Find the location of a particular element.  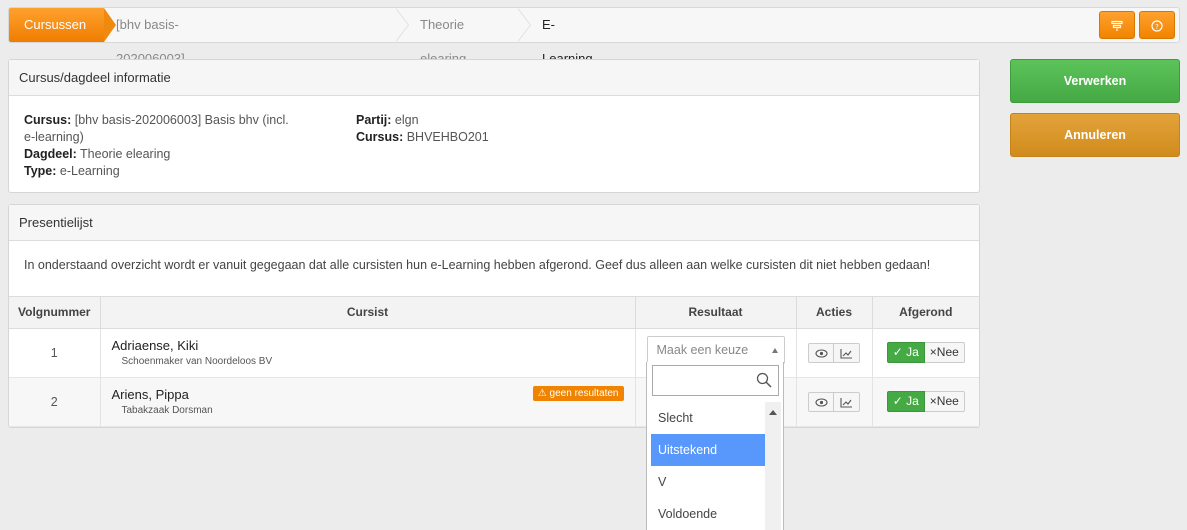

info-course-value-cont: e-learning) is located at coordinates (54, 137).